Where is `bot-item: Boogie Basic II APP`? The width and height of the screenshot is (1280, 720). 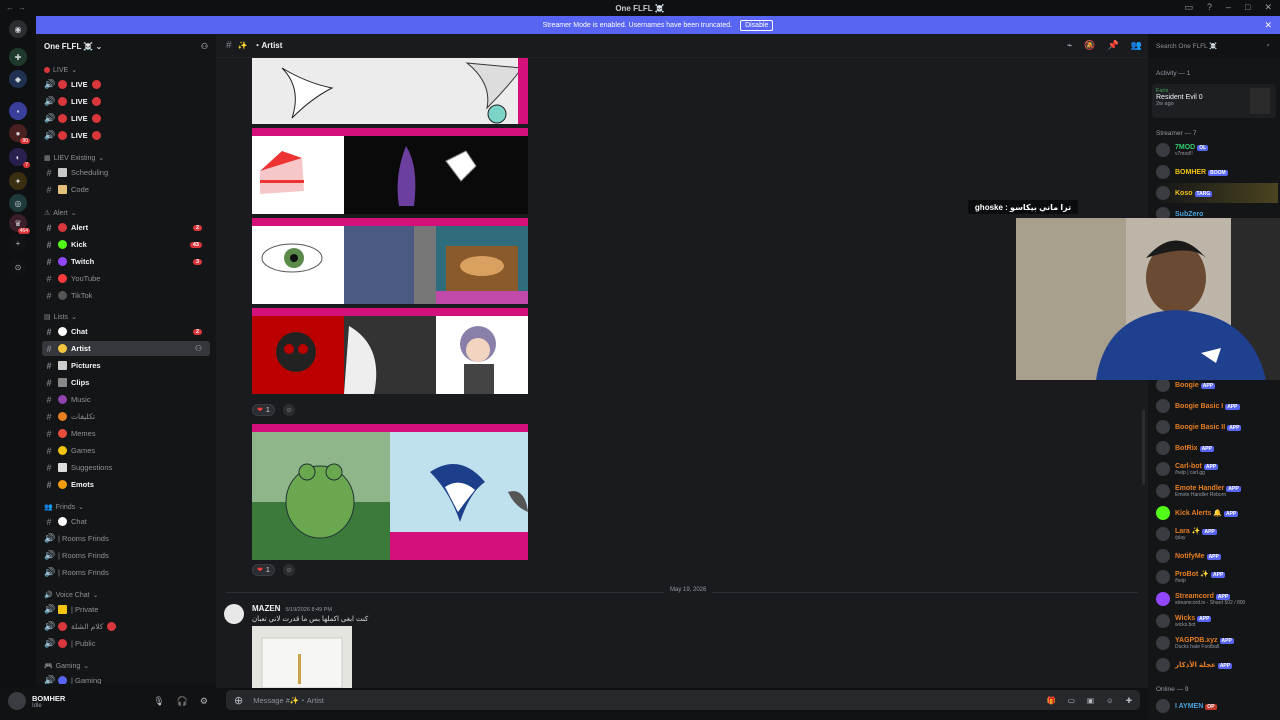 bot-item: Boogie Basic II APP is located at coordinates (1217, 427).